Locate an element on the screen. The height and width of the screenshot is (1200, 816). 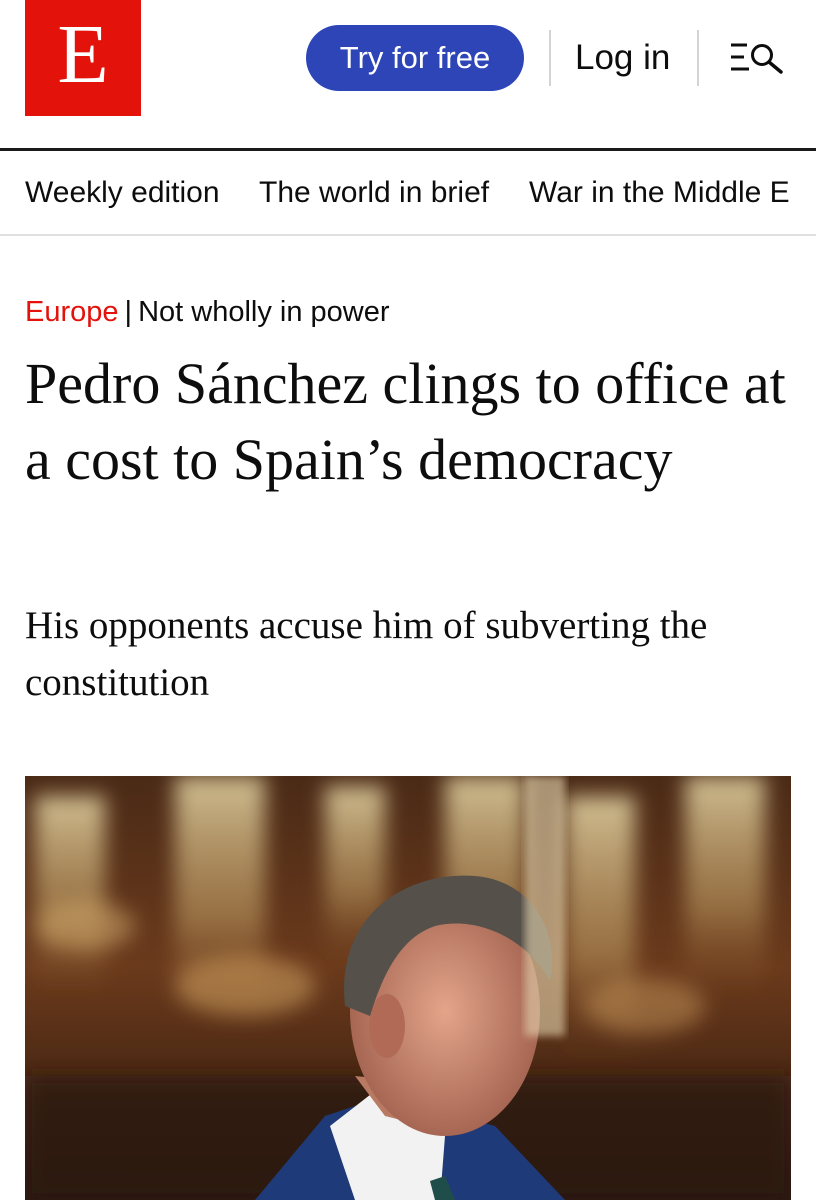
article-rubric: Not wholly in power is located at coordinates (264, 312).